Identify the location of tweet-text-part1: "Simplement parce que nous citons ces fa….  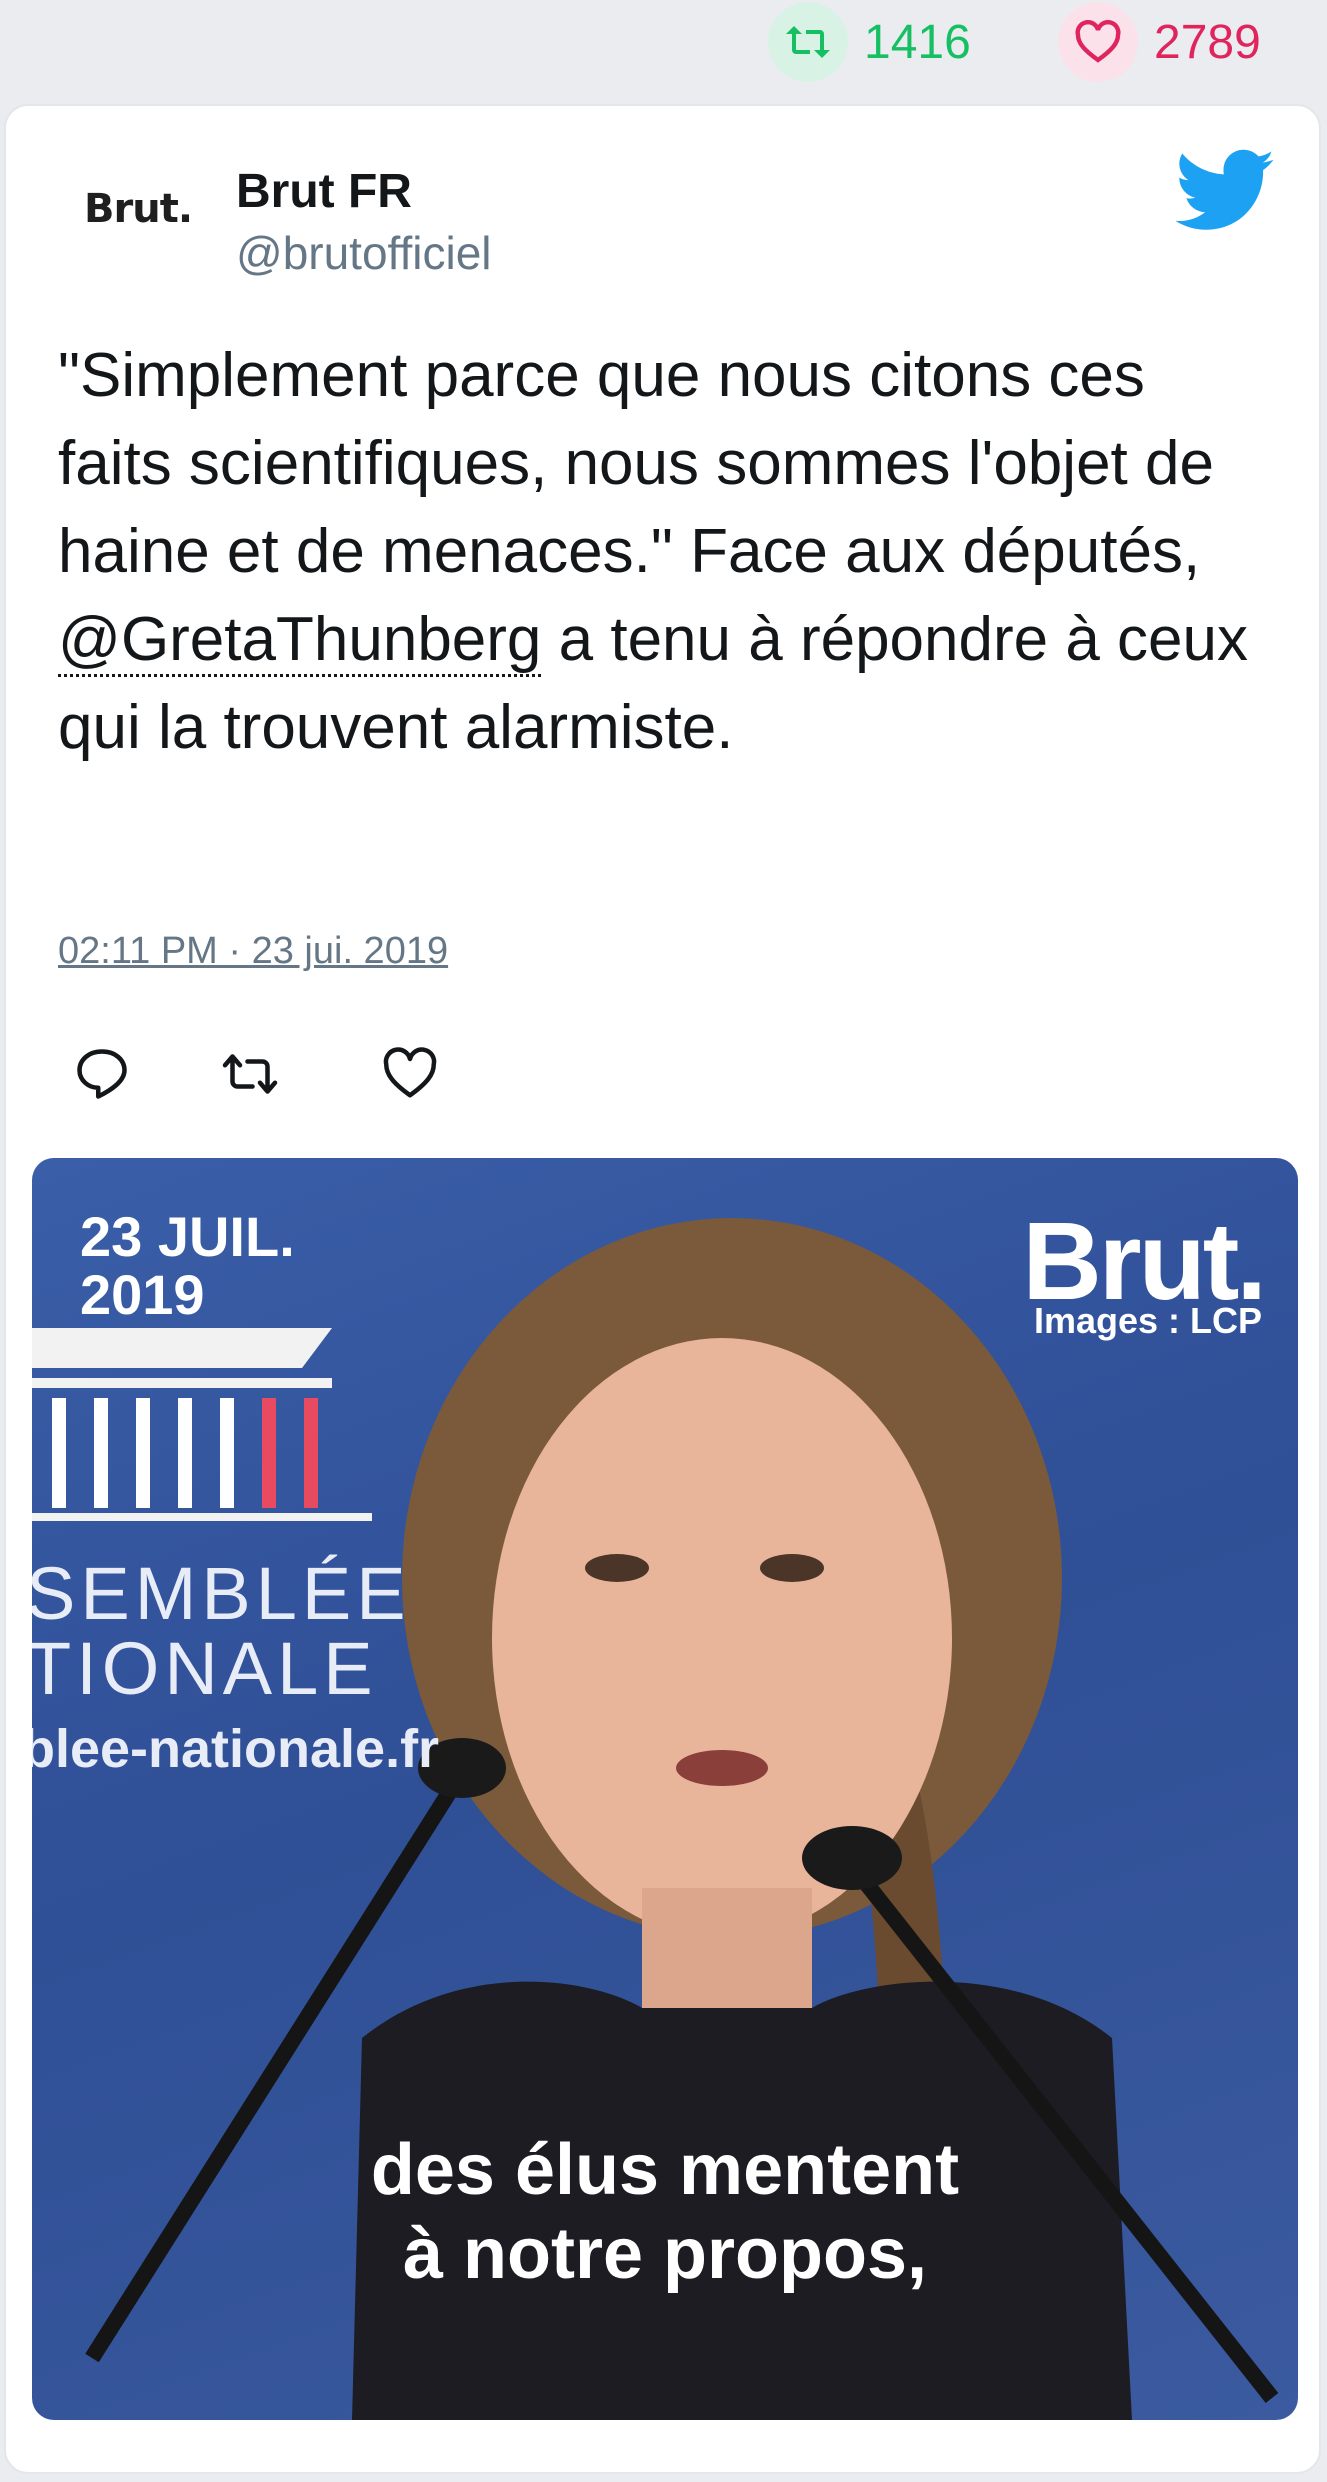
(636, 463).